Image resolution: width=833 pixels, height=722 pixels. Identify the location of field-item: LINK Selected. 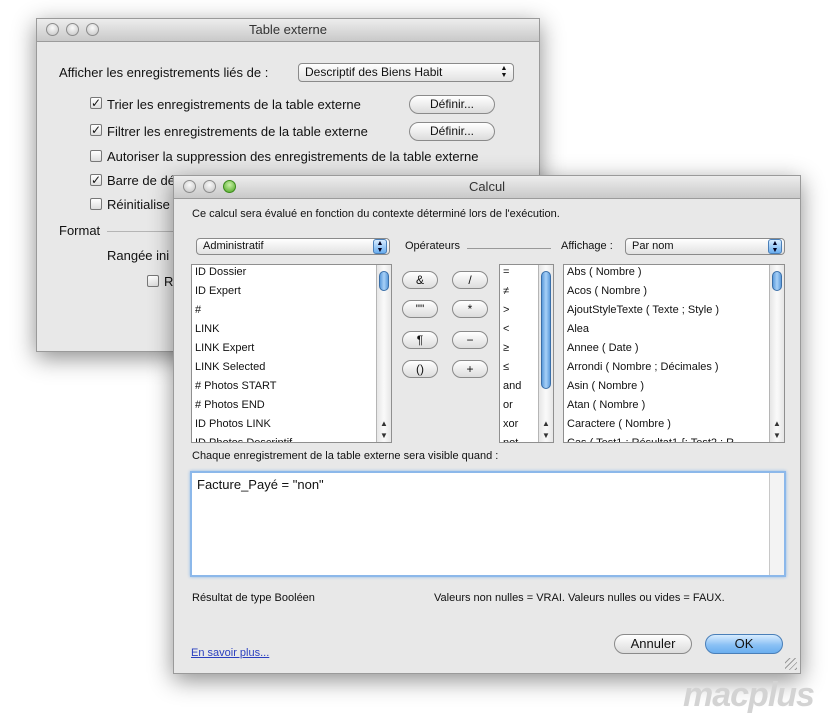
(230, 367).